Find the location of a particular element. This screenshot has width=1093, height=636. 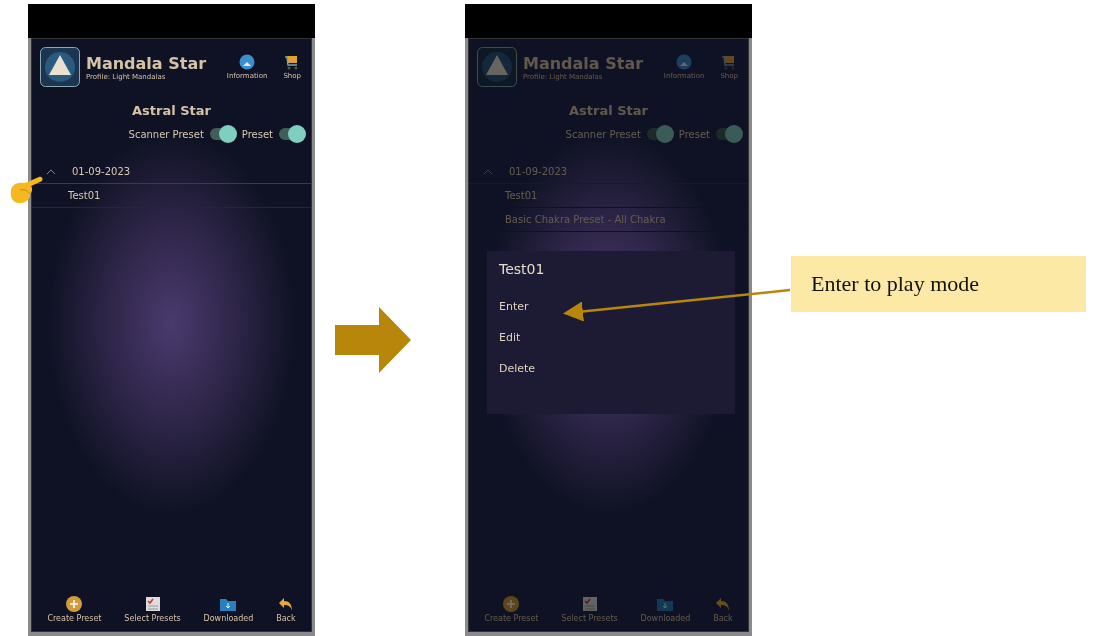

nav-button: Back is located at coordinates (286, 609).